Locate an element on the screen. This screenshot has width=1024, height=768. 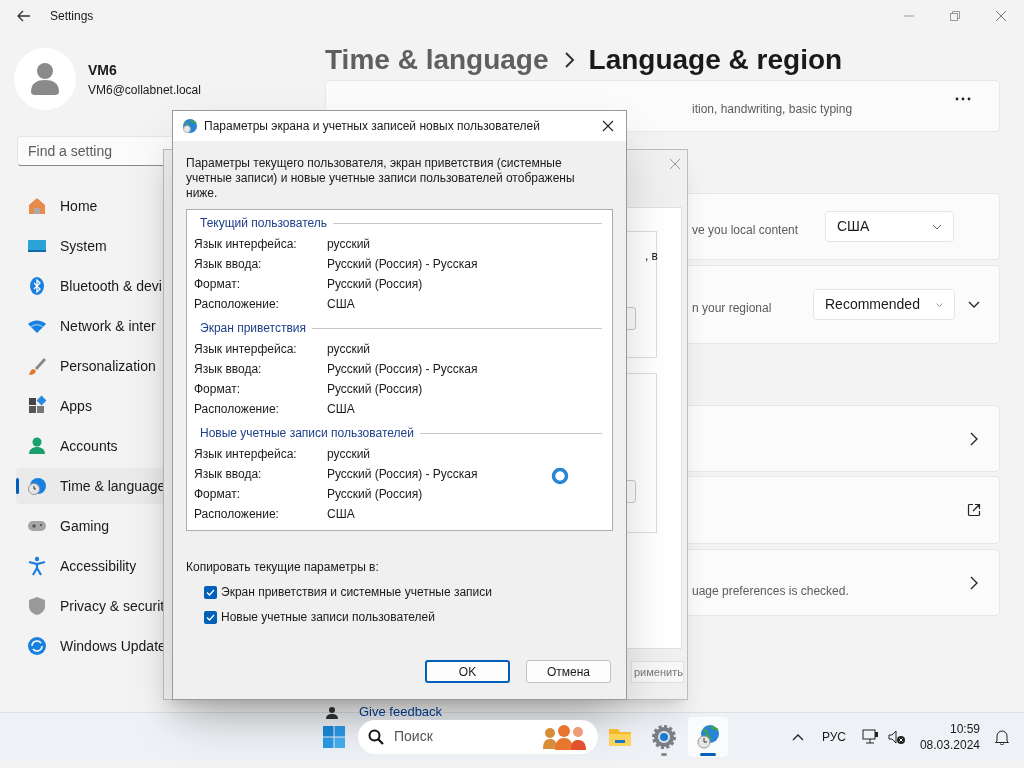
section-heading: Экран приветствия is located at coordinates (253, 328).